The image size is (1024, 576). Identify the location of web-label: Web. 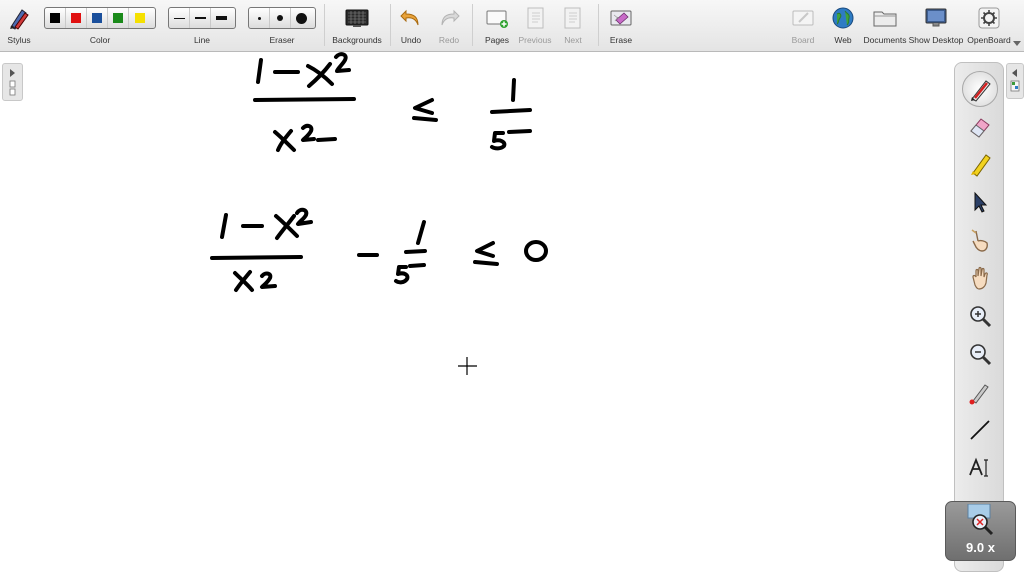
(843, 40).